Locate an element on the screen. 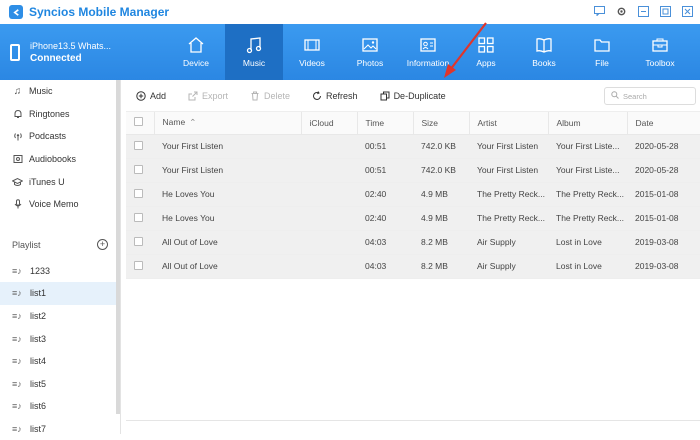 The width and height of the screenshot is (700, 440). feedback-icon is located at coordinates (599, 11).